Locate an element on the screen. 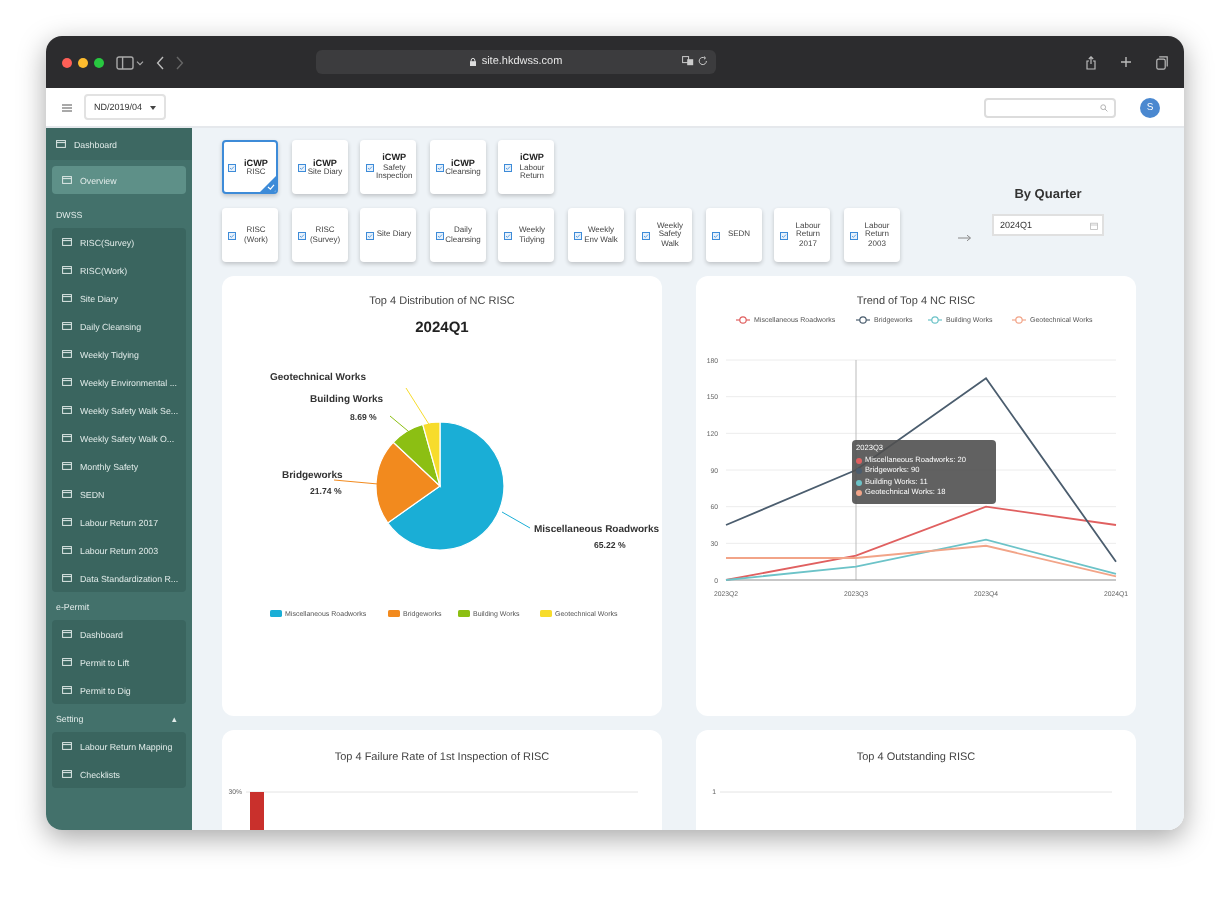 The height and width of the screenshot is (906, 1232). plus-icon is located at coordinates (1126, 62).